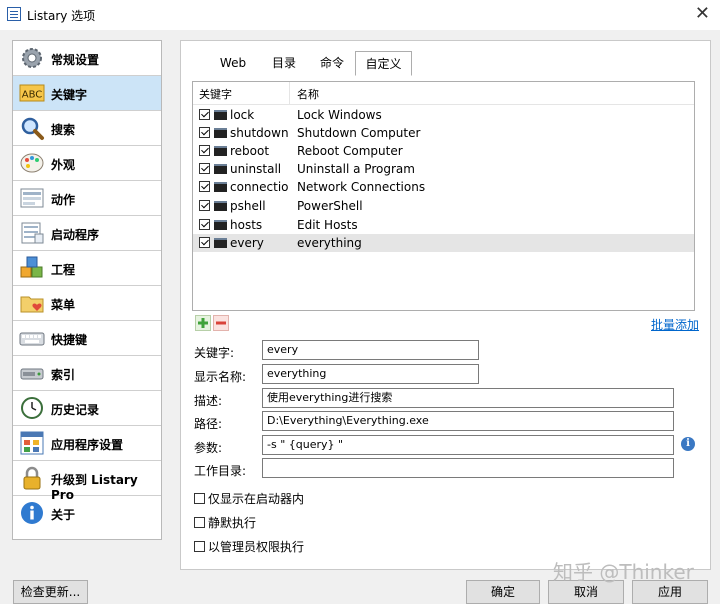  I want to click on sidebar-item-label: 应用程序设置, so click(87, 445).